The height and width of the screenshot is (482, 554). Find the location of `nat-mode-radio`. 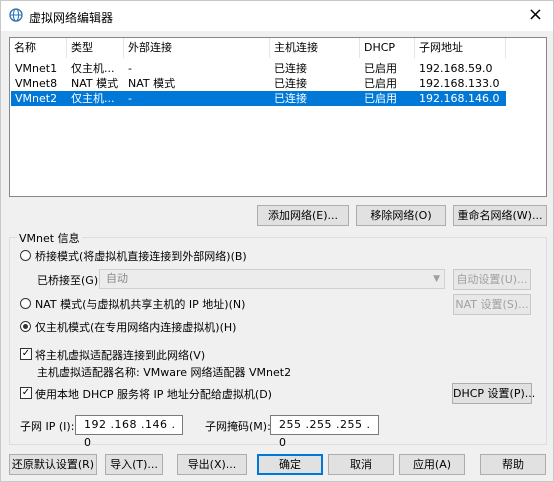

nat-mode-radio is located at coordinates (25, 303).